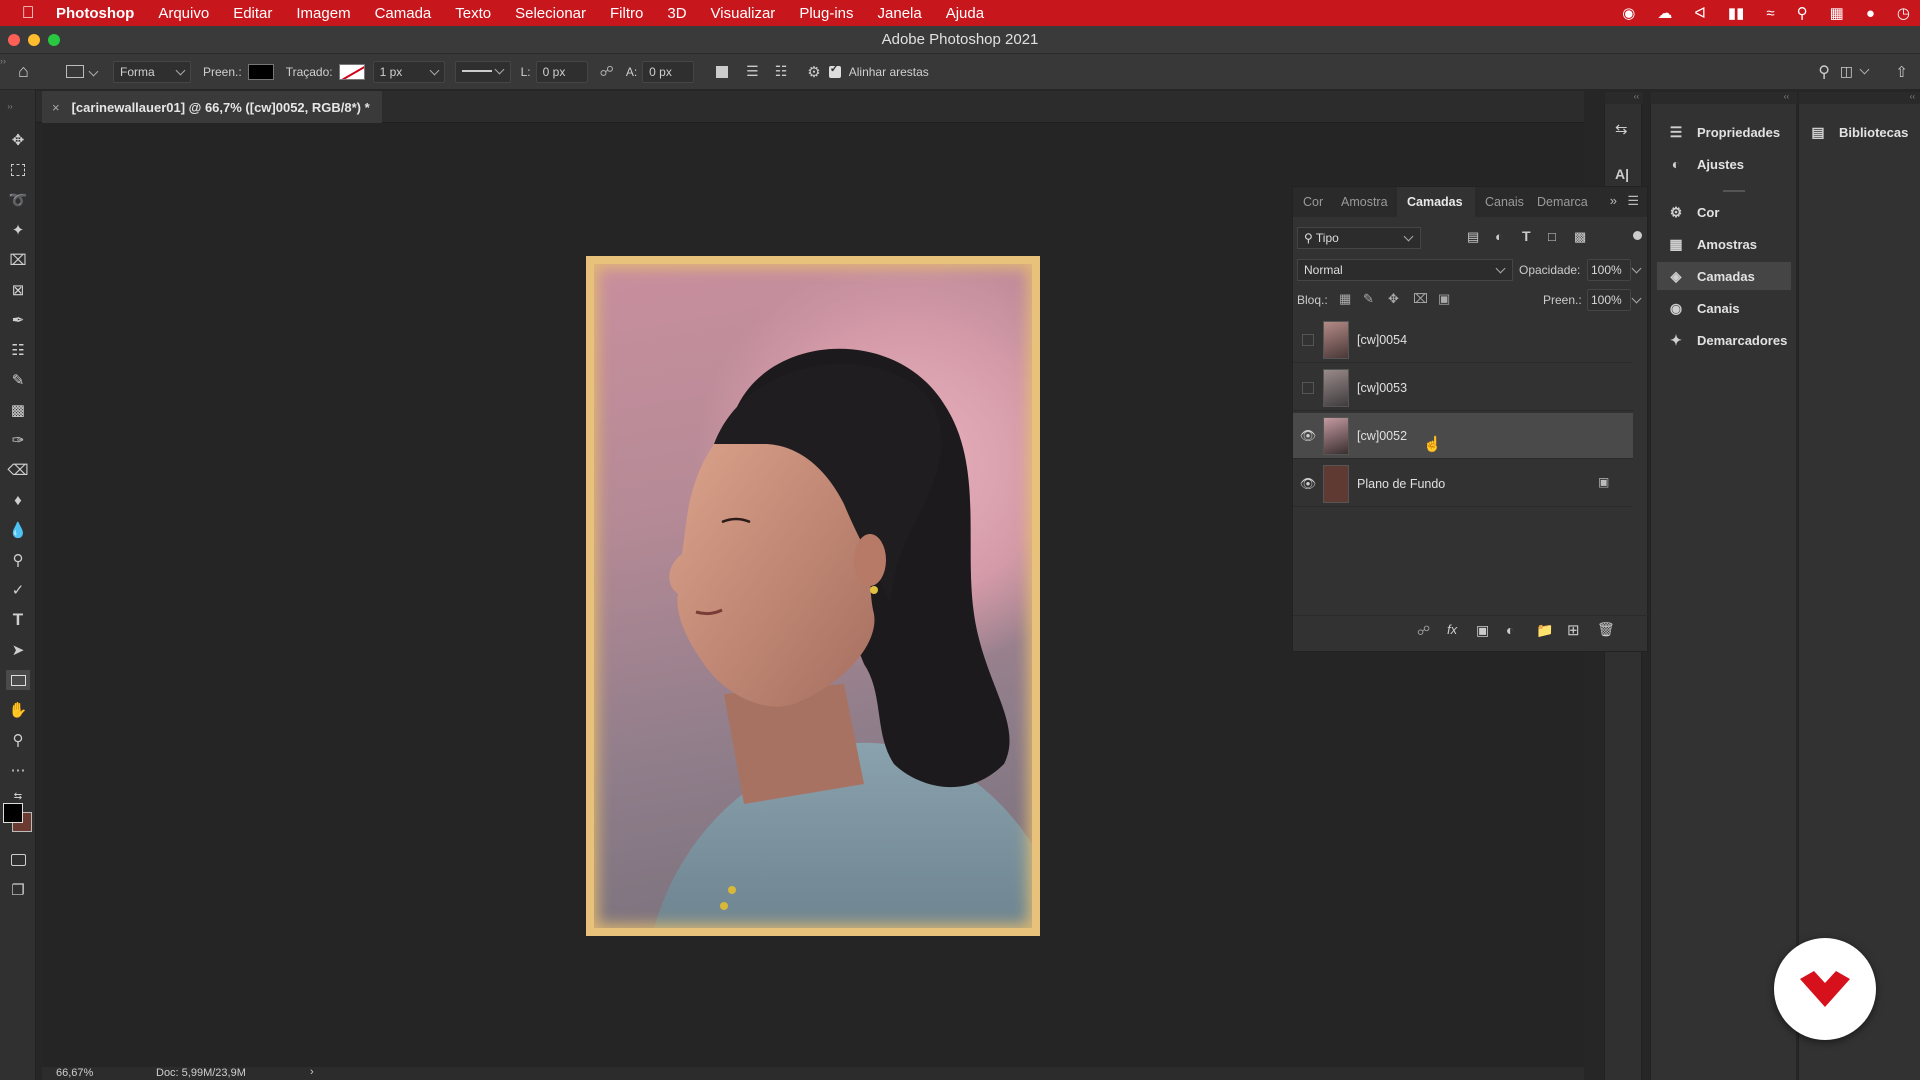 The height and width of the screenshot is (1080, 1920). Describe the element at coordinates (252, 13) in the screenshot. I see `menu-editar: Editar` at that location.